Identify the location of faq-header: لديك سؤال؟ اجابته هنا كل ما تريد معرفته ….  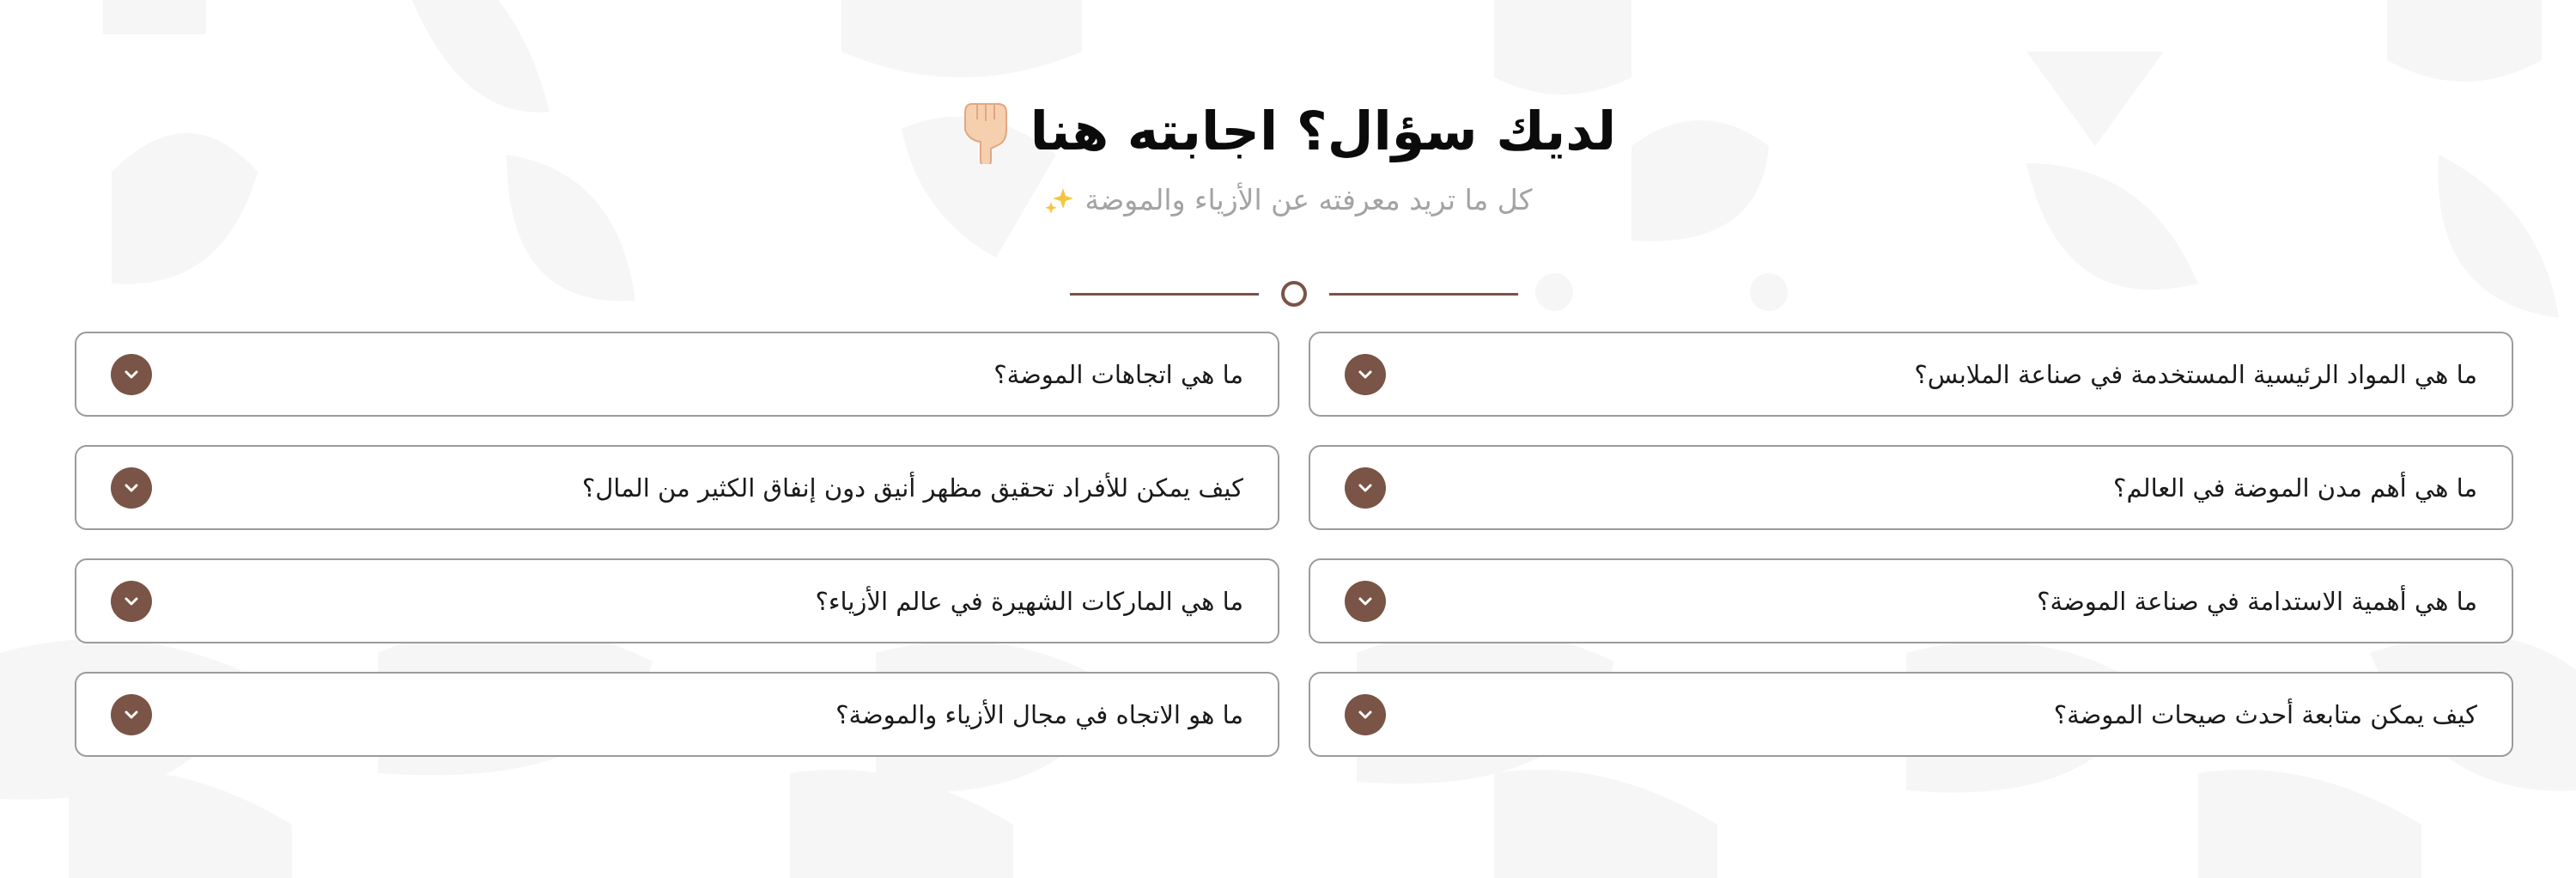
(1288, 158).